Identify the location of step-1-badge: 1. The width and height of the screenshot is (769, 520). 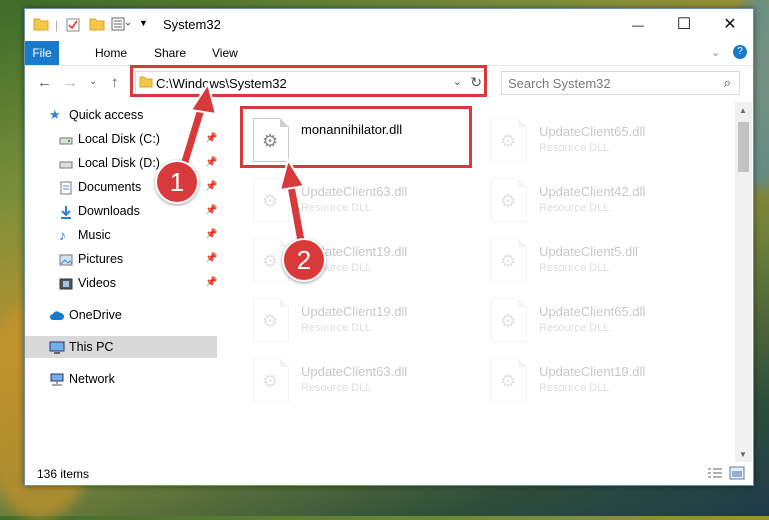
(177, 182).